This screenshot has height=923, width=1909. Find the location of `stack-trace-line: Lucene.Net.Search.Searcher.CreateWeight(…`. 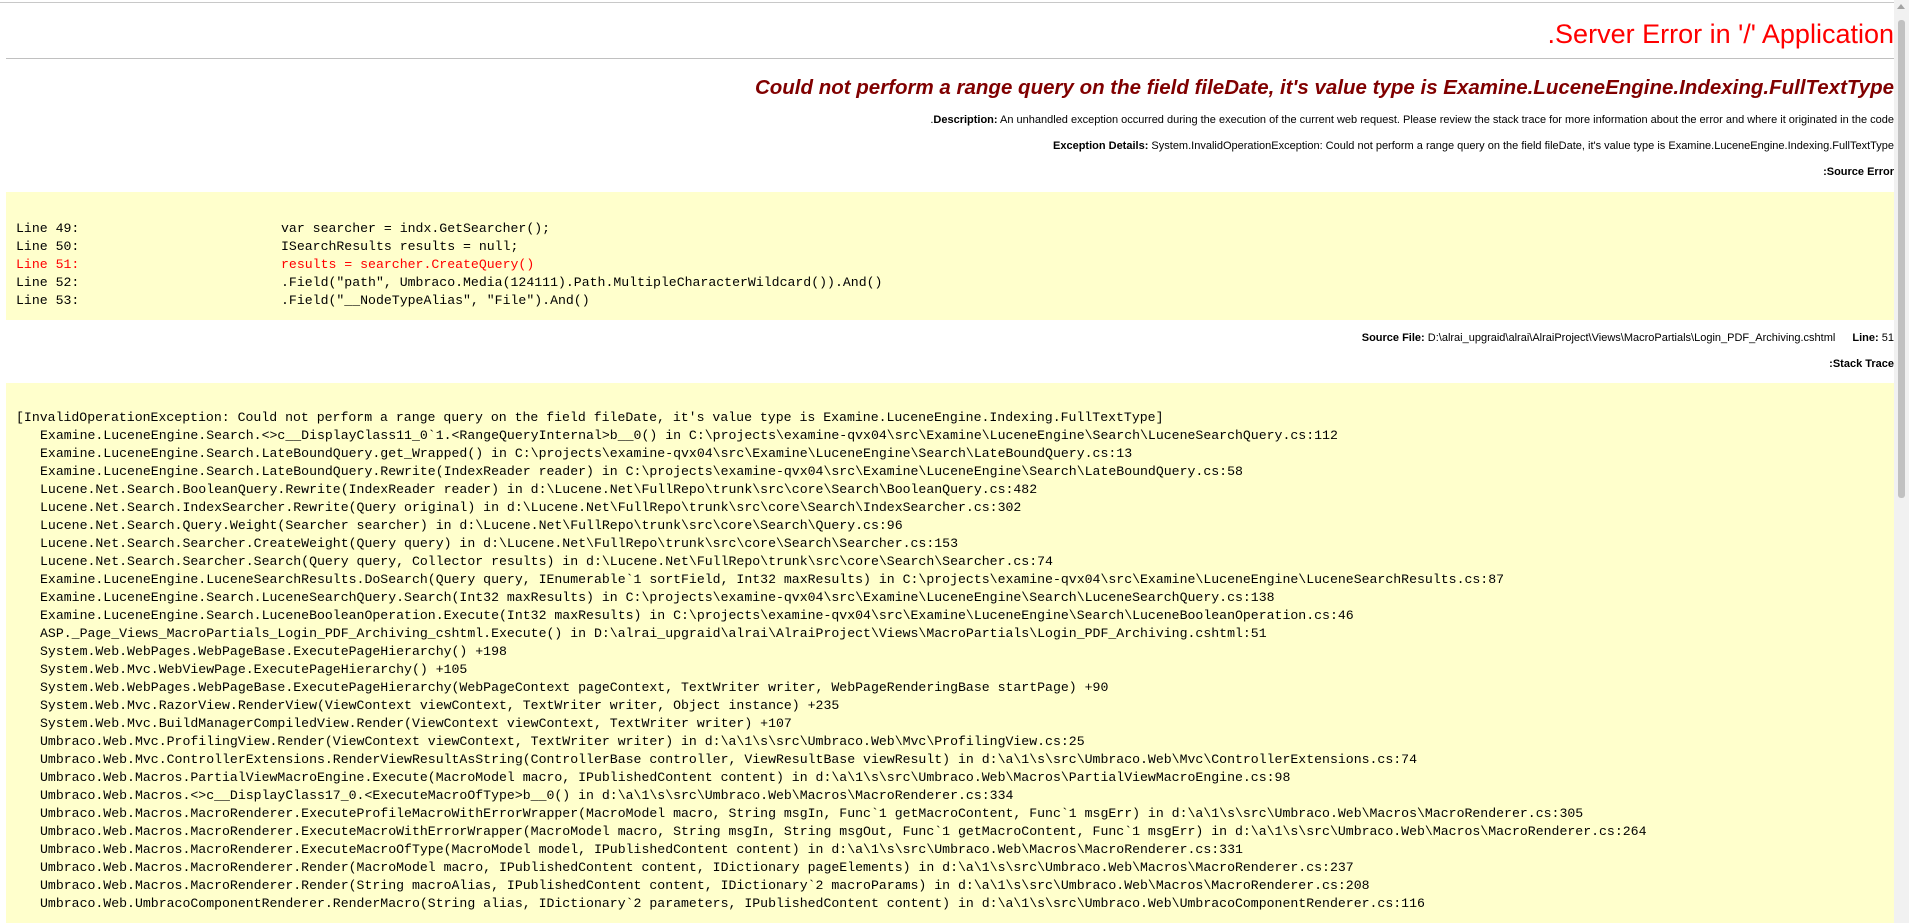

stack-trace-line: Lucene.Net.Search.Searcher.CreateWeight(… is located at coordinates (499, 543).